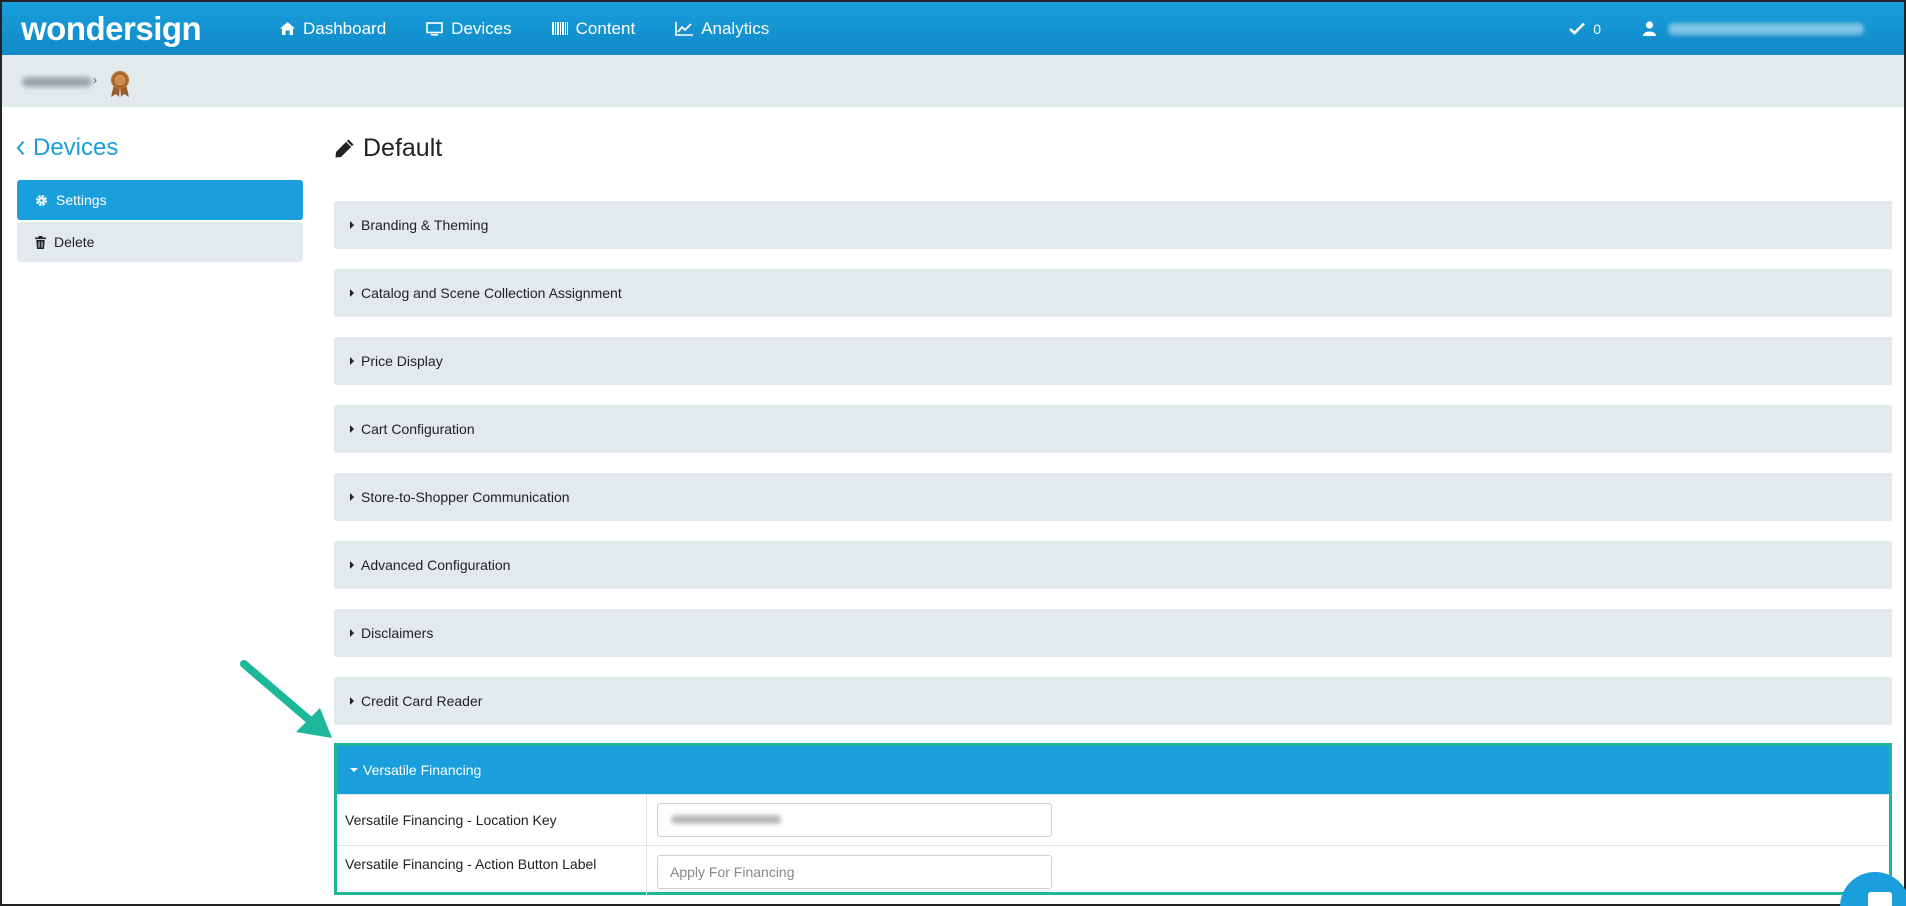  I want to click on user-menu, so click(1753, 28).